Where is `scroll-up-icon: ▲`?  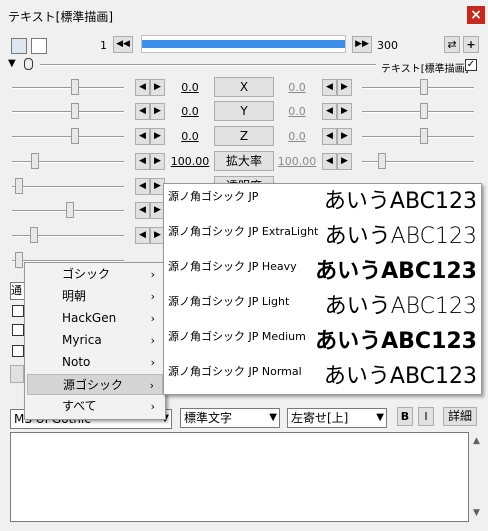
scroll-up-icon: ▲ is located at coordinates (476, 441).